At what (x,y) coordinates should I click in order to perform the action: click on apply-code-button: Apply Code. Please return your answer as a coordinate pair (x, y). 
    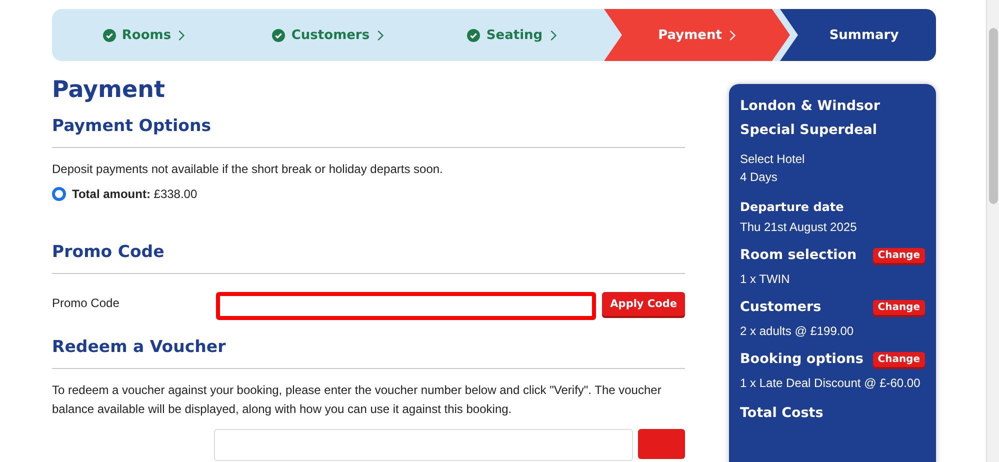
    Looking at the image, I should click on (643, 304).